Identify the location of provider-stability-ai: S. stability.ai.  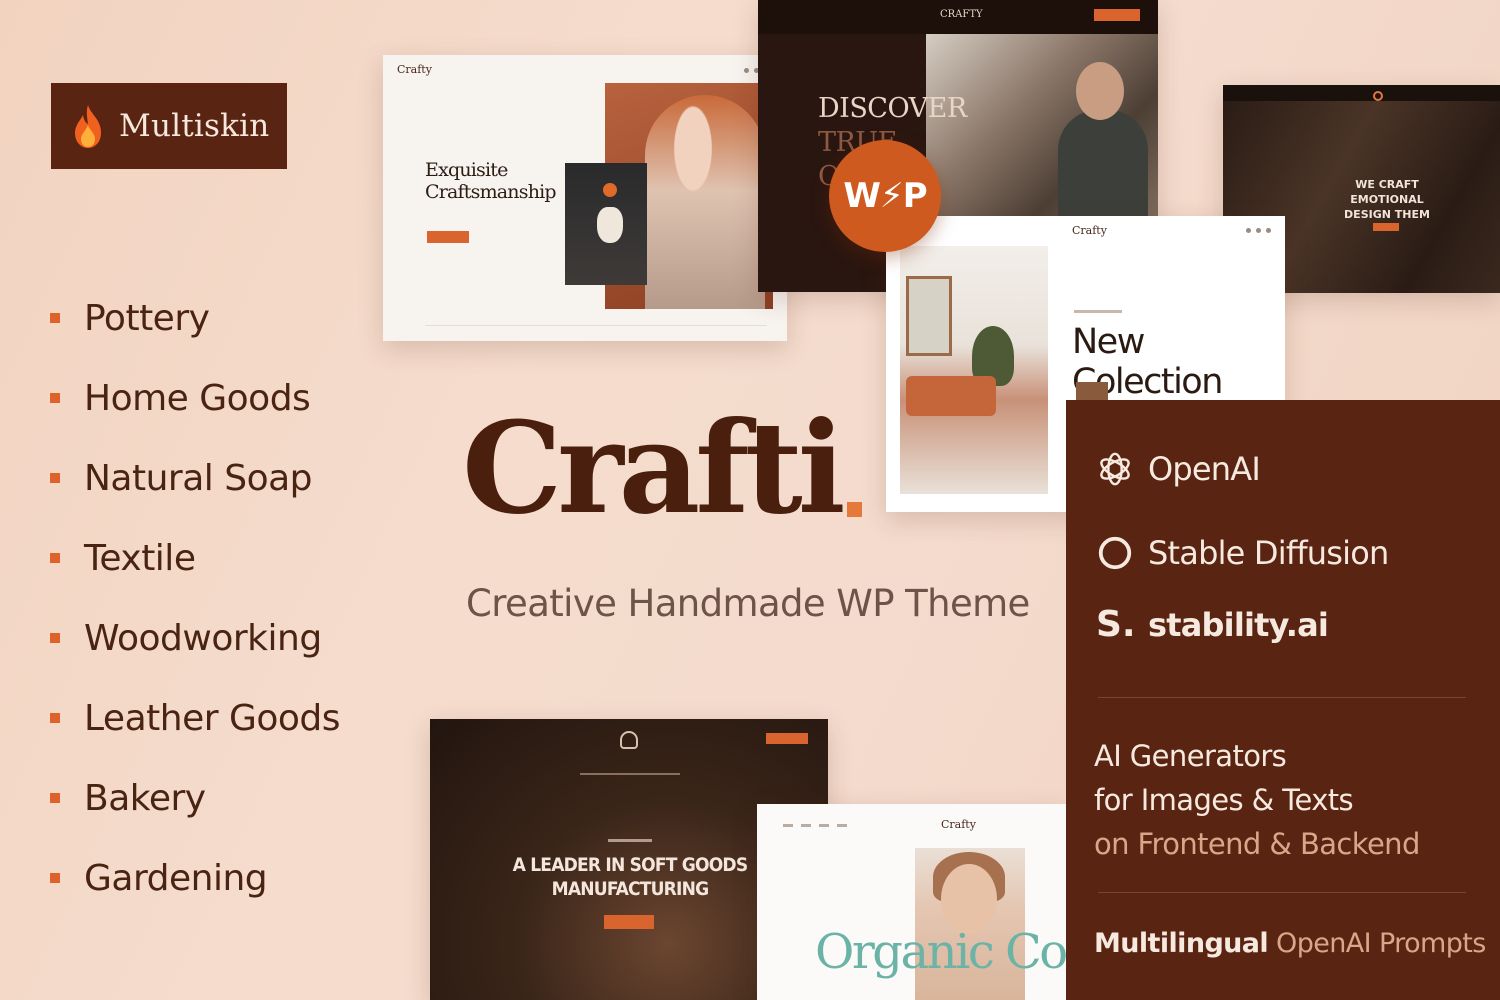
(1212, 624).